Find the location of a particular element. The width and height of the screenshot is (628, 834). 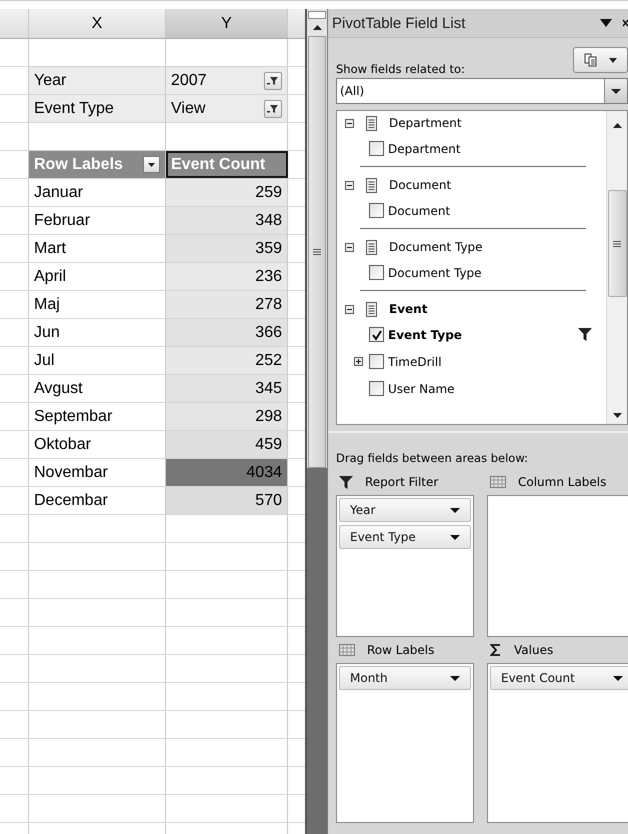

drop-area: Year Event Type is located at coordinates (405, 566).